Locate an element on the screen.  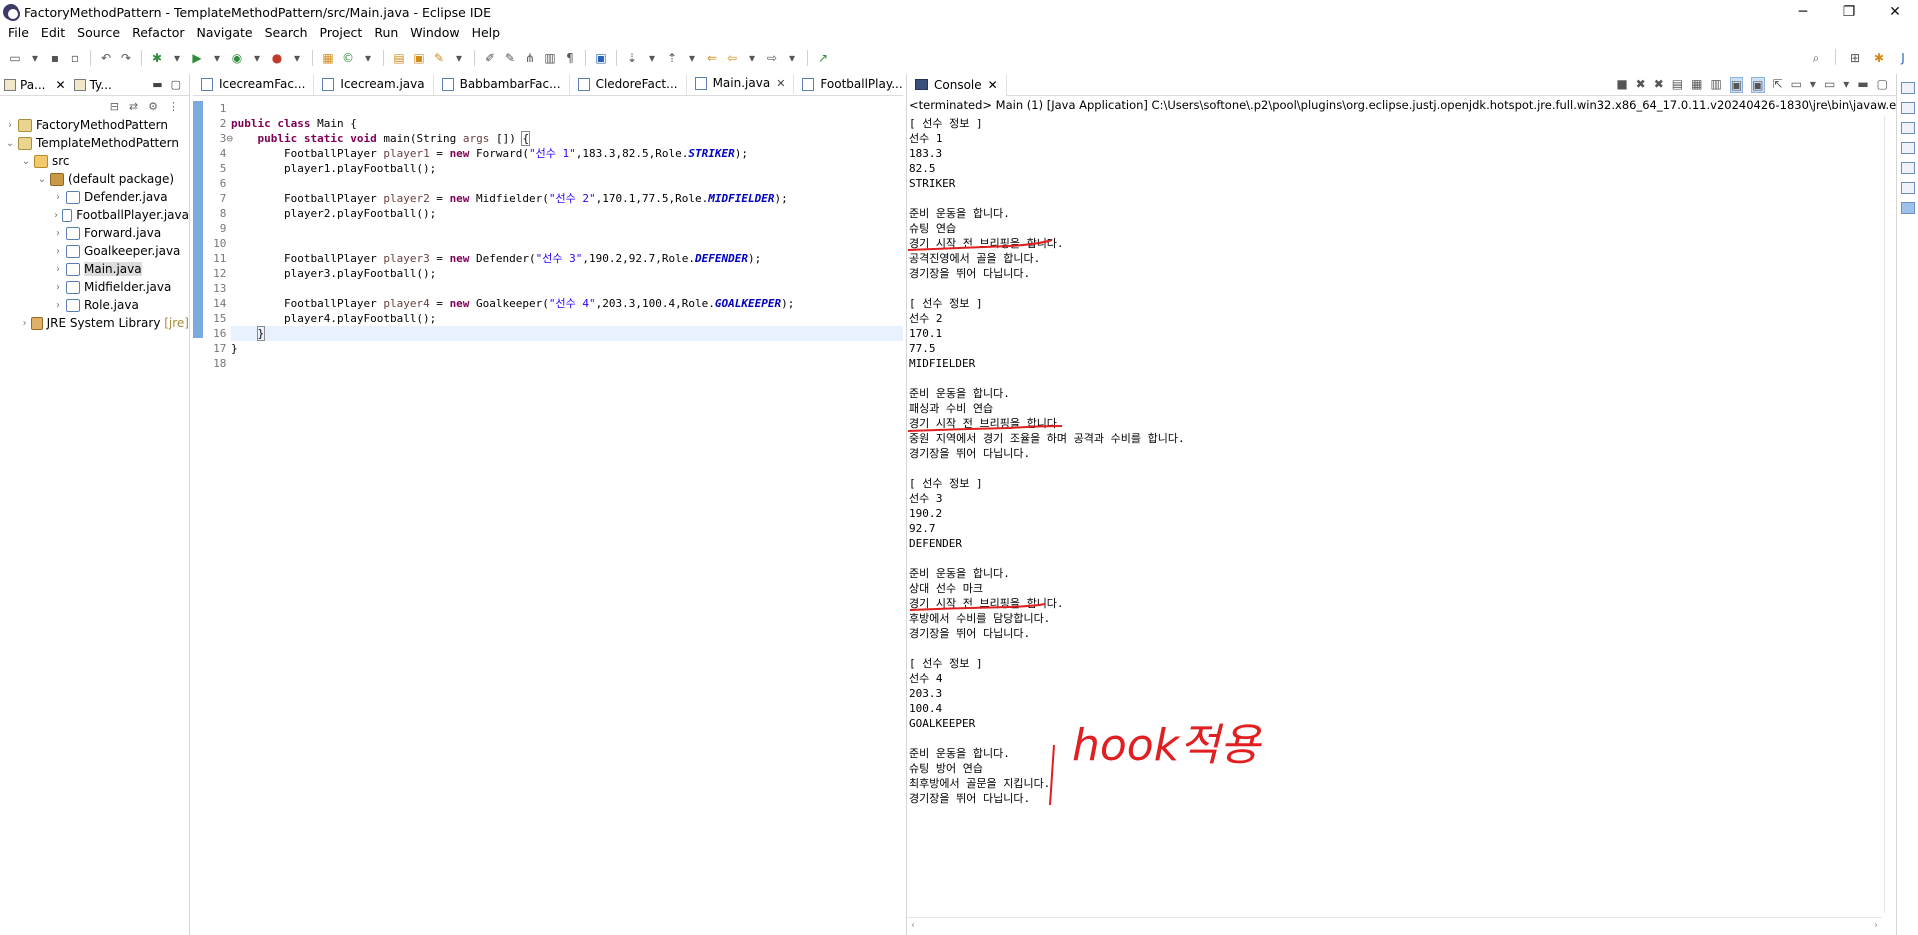
save-all-icon: ▫ is located at coordinates (75, 58).